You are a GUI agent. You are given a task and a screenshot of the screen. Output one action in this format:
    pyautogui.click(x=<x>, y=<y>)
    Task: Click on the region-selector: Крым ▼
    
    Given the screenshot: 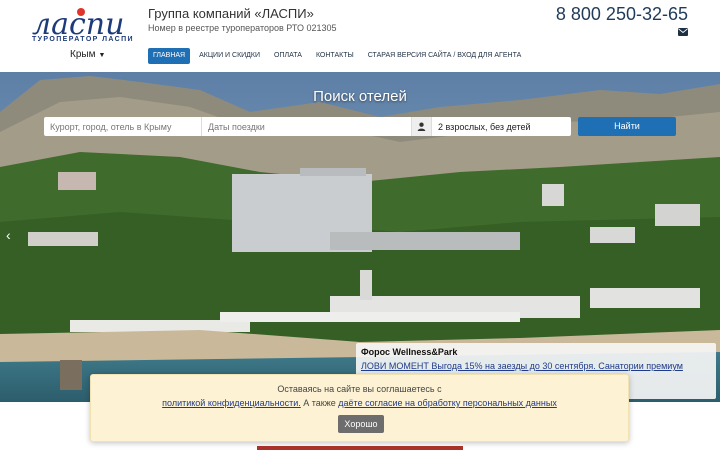 What is the action you would take?
    pyautogui.click(x=87, y=54)
    